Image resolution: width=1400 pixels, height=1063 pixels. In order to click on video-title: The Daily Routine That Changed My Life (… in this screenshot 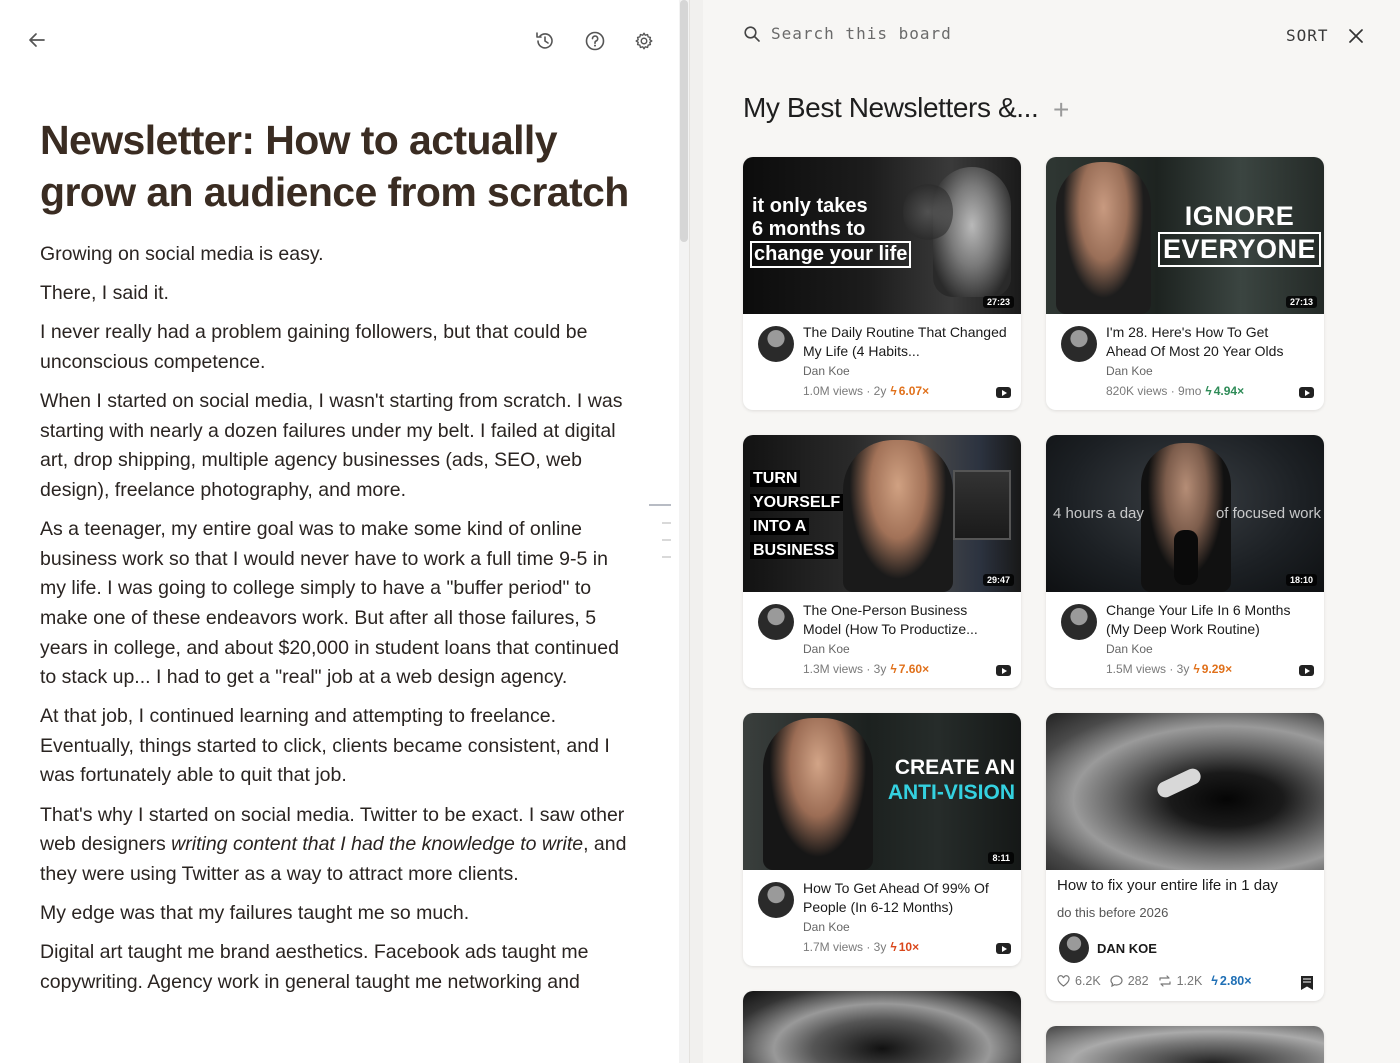, I will do `click(905, 342)`.